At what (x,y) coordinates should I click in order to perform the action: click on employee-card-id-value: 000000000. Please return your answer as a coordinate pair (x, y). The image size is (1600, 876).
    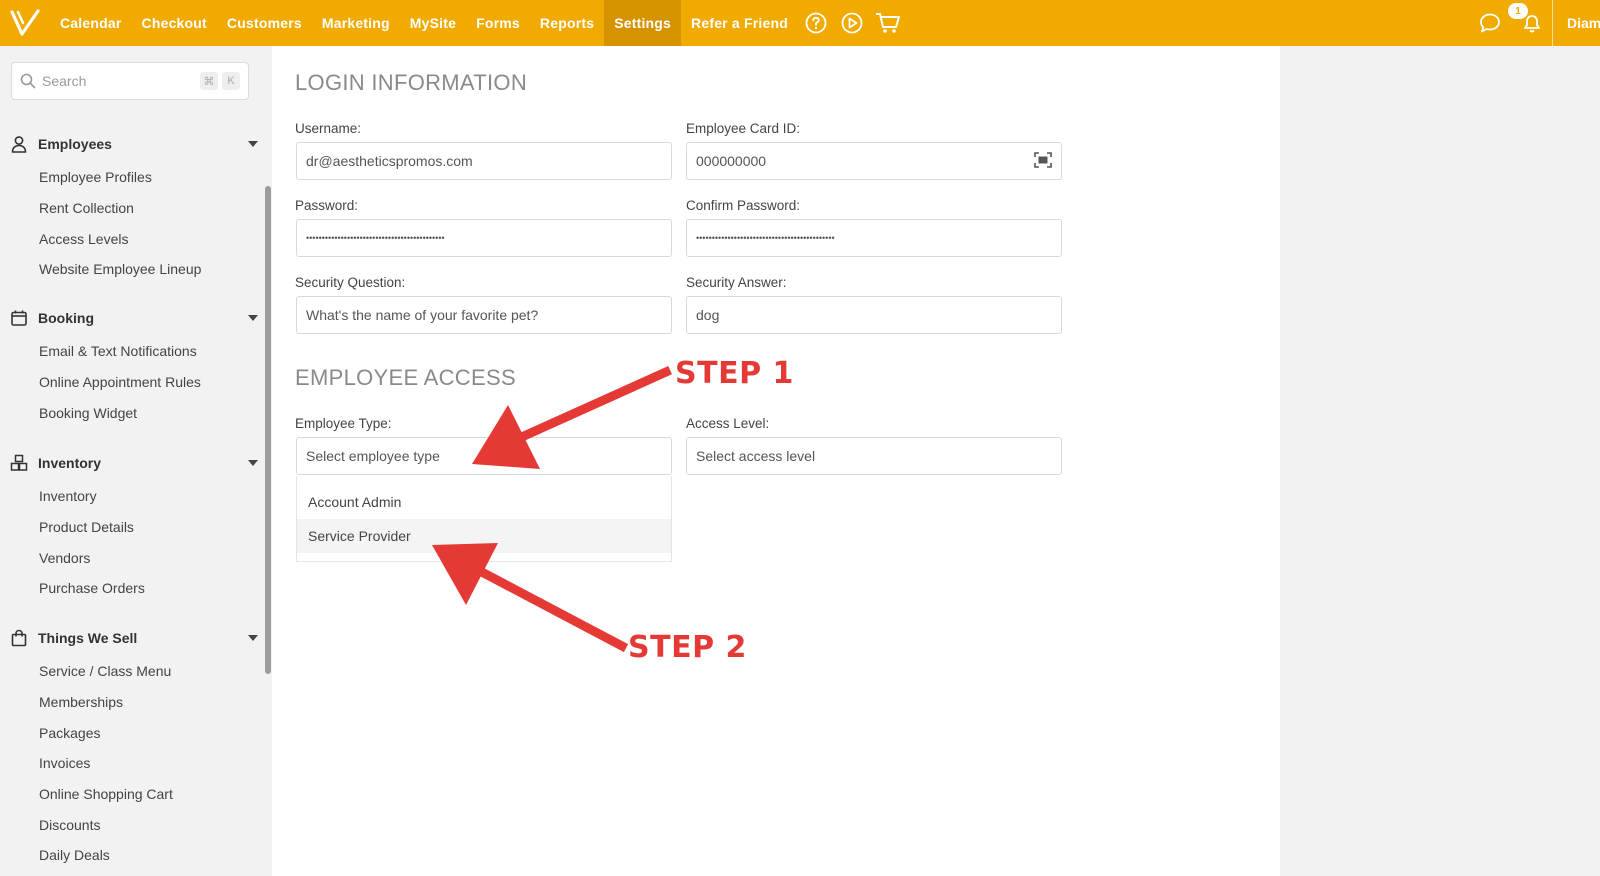
    Looking at the image, I should click on (731, 161).